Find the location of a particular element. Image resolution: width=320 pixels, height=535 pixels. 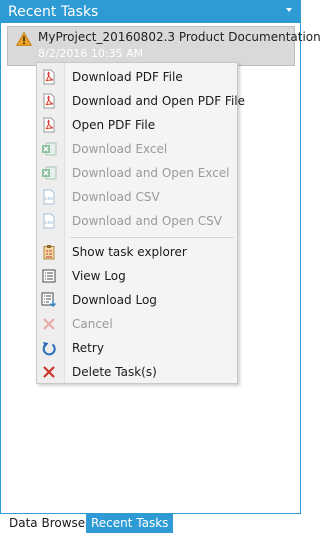

menu-item-download-log: Download Log is located at coordinates (137, 300).